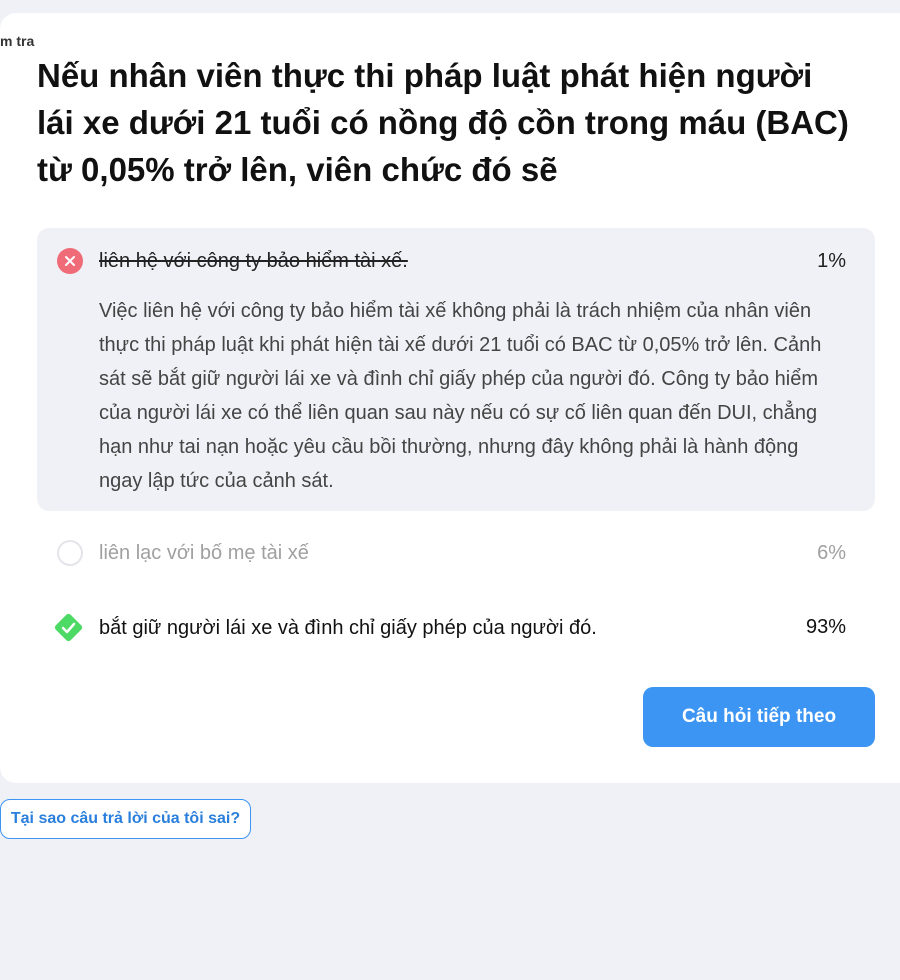 This screenshot has height=980, width=900. Describe the element at coordinates (17, 41) in the screenshot. I see `breadcrumb: m tra` at that location.